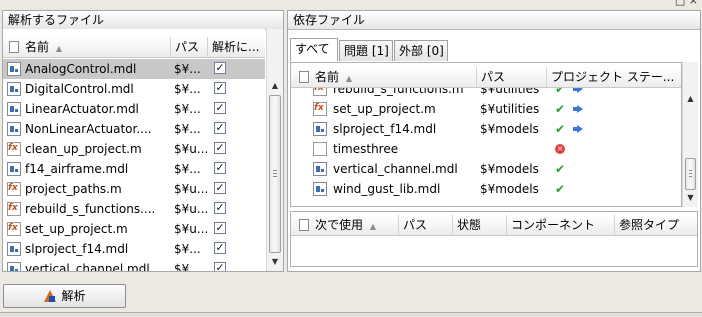 The image size is (702, 317). I want to click on file-name: LinearActuator.mdl, so click(82, 109).